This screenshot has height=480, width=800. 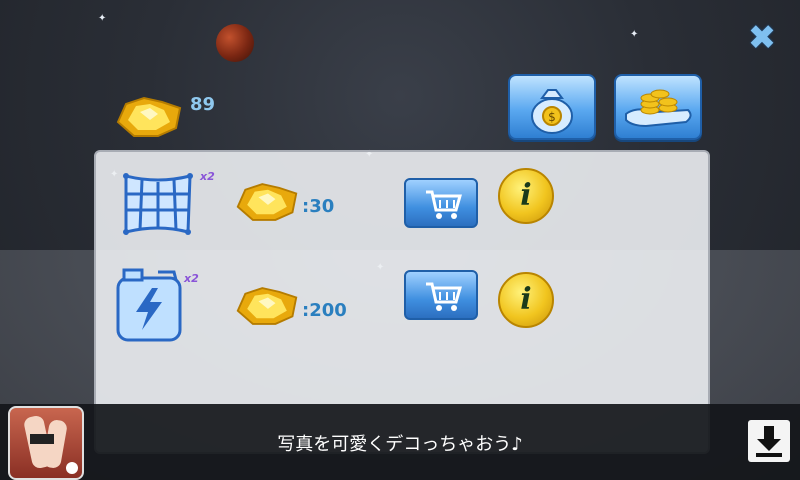 I want to click on close-button: ✖, so click(x=762, y=38).